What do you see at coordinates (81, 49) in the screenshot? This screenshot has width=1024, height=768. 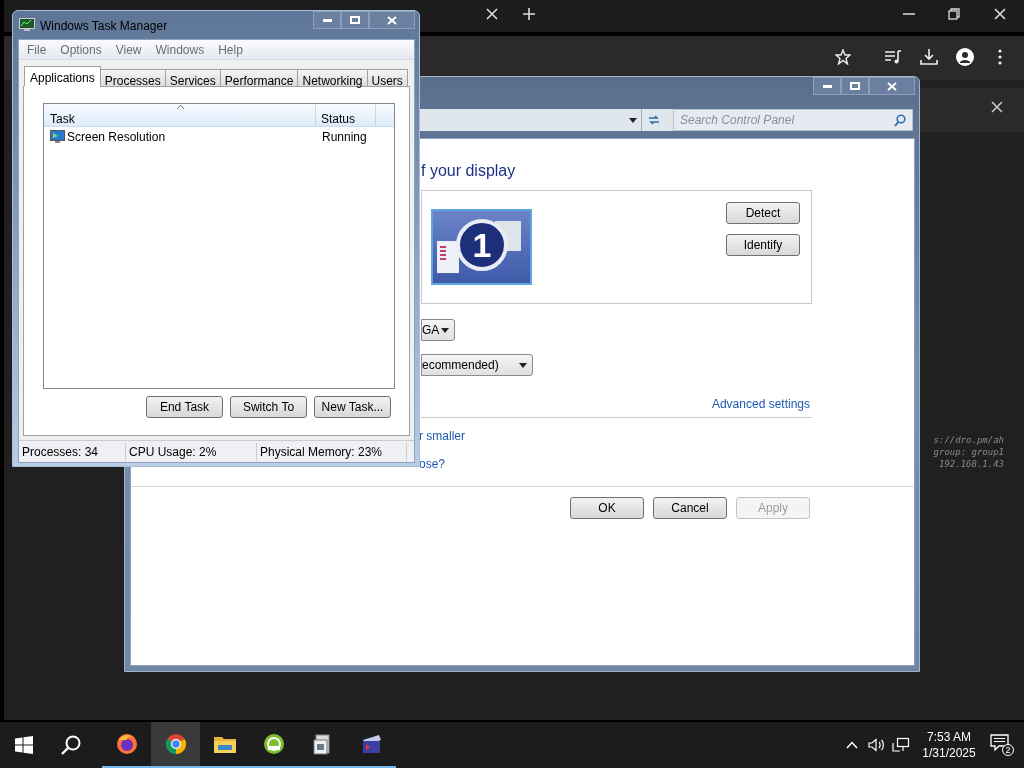 I see `menu-item: Options` at bounding box center [81, 49].